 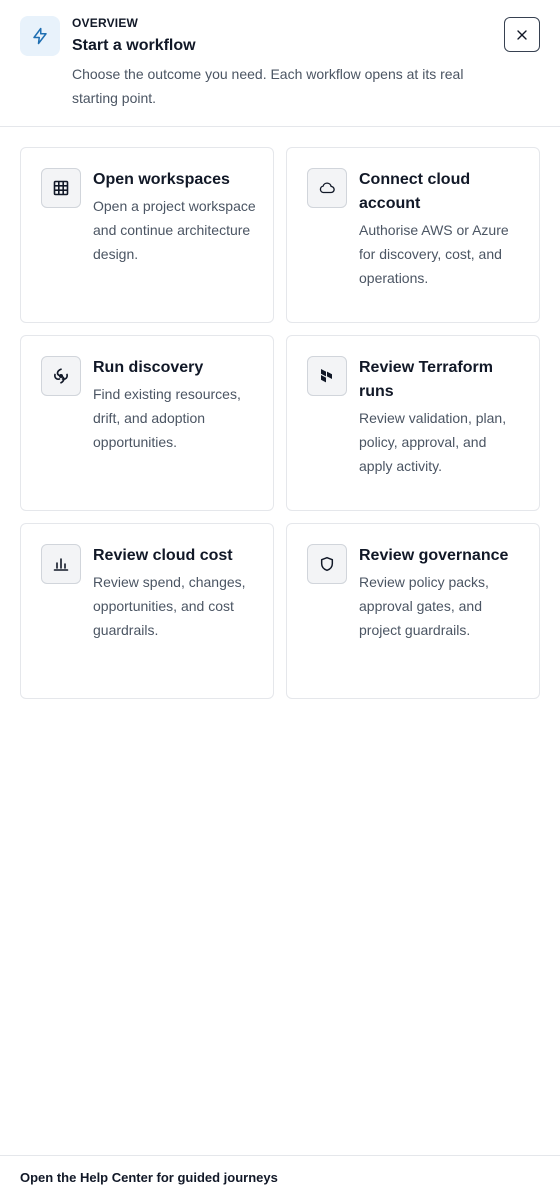 What do you see at coordinates (327, 564) in the screenshot?
I see `shield-icon` at bounding box center [327, 564].